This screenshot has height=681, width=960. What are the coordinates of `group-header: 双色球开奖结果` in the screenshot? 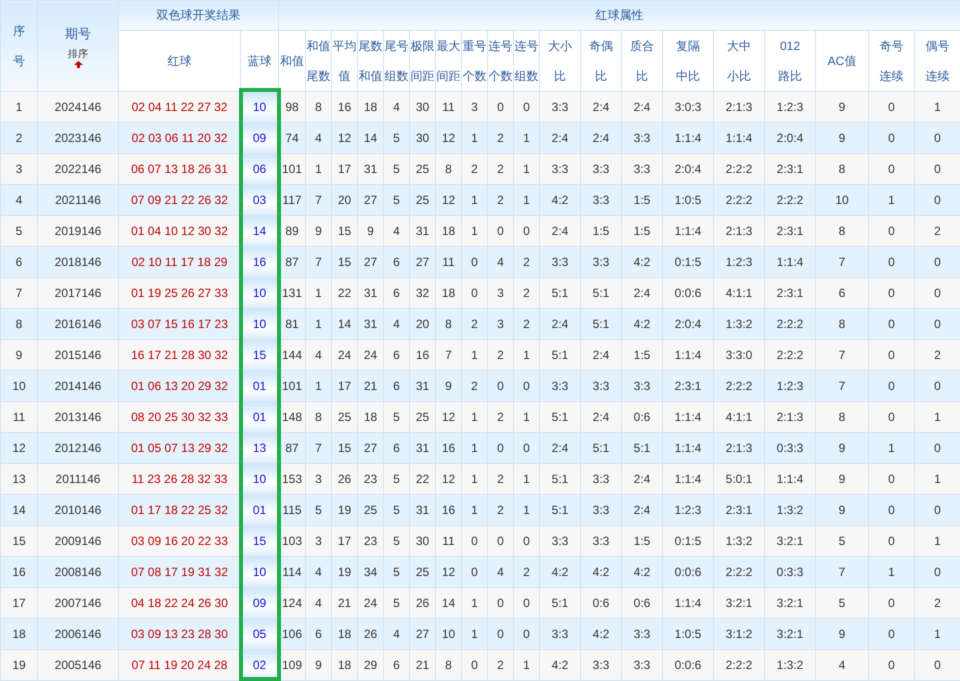 It's located at (198, 15).